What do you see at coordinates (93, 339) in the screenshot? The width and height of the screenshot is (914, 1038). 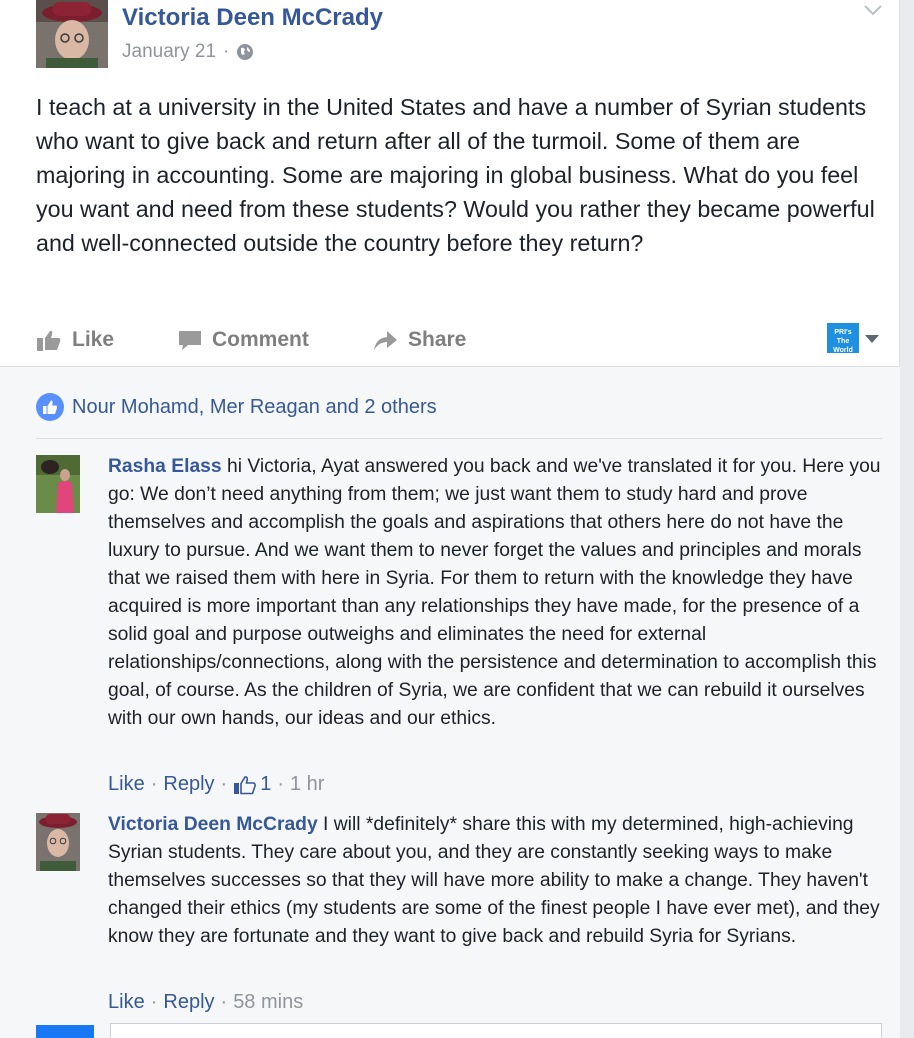 I see `like-label: Like` at bounding box center [93, 339].